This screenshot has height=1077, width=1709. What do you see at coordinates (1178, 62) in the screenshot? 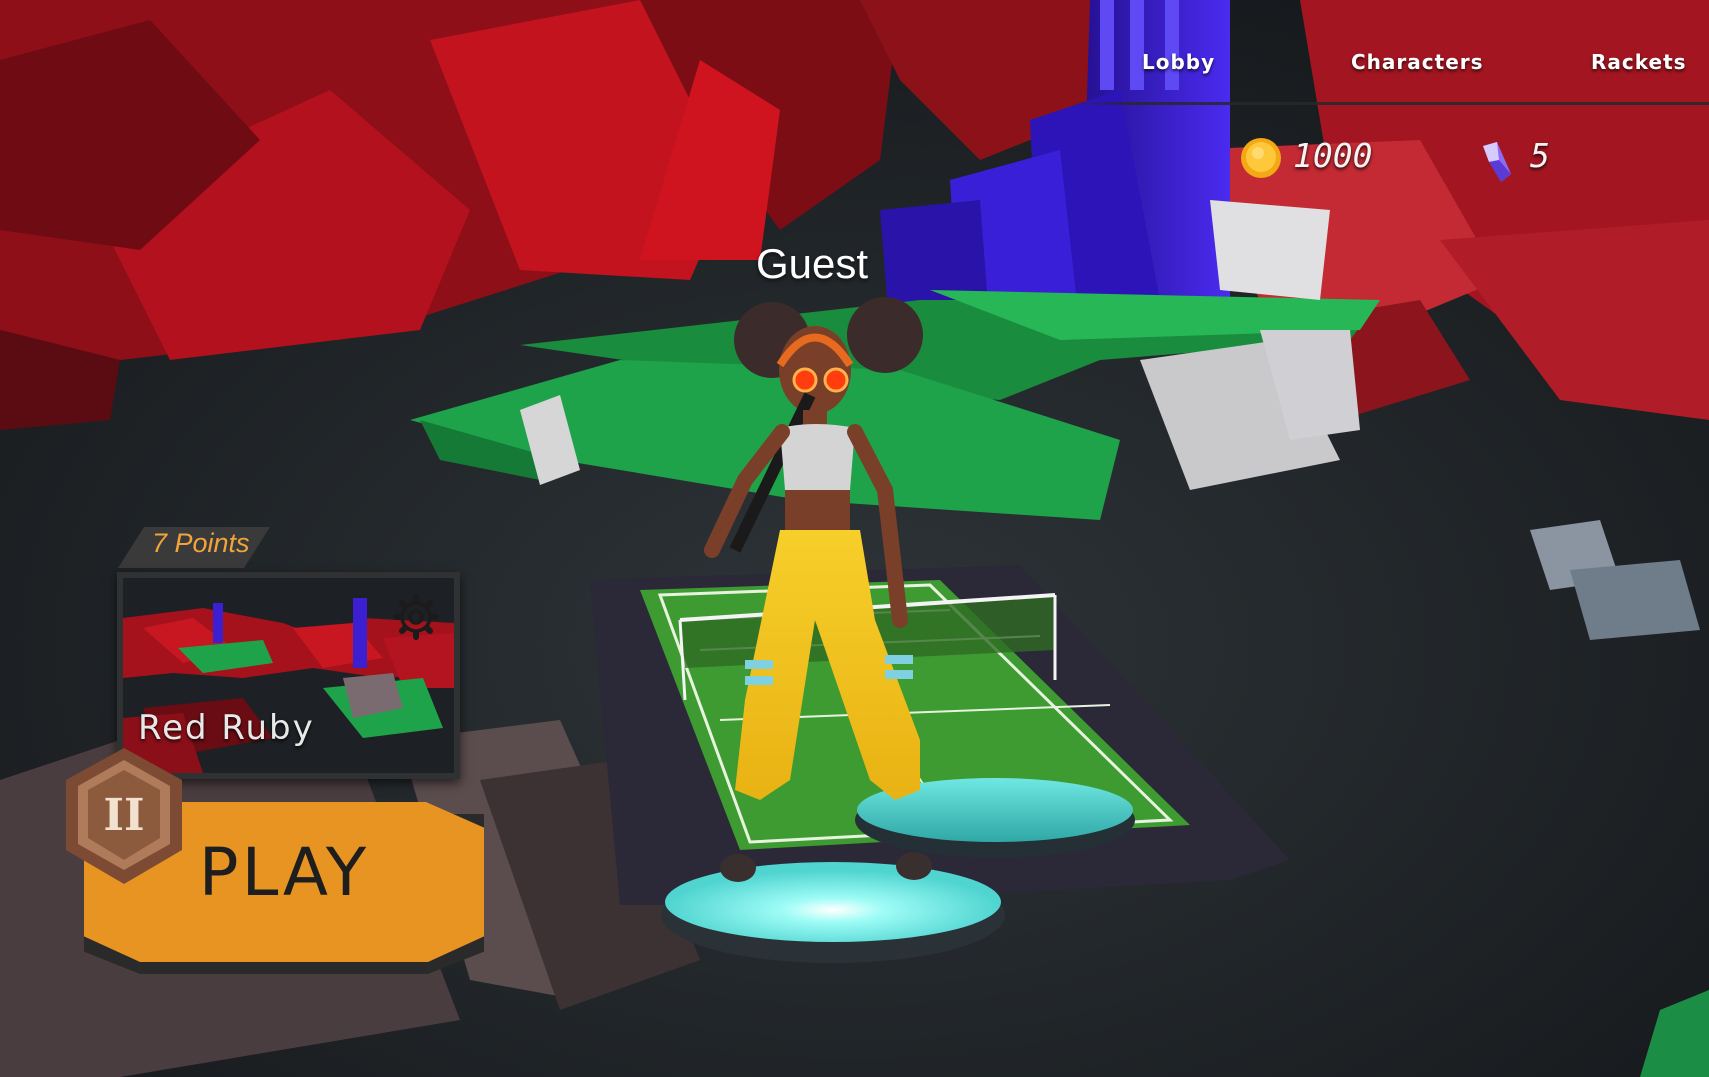
I see `tab-lobby: Lobby` at bounding box center [1178, 62].